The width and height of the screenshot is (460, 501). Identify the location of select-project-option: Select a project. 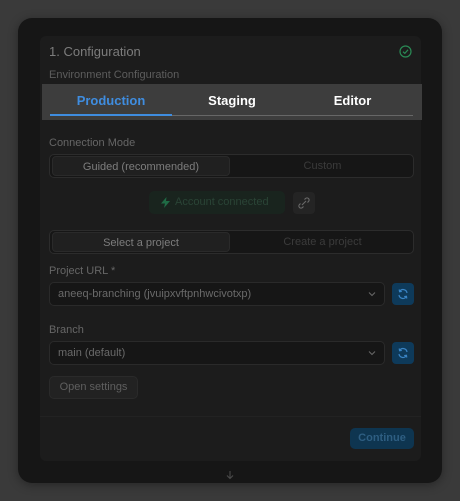
(141, 242).